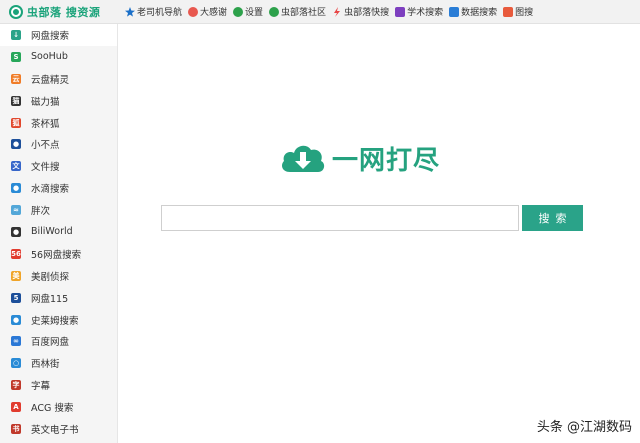 The height and width of the screenshot is (443, 640). I want to click on 56-icon: 56, so click(16, 253).